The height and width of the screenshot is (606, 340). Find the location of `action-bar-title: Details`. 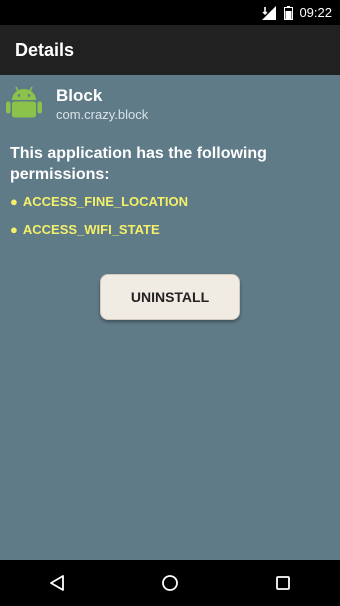

action-bar-title: Details is located at coordinates (45, 49).